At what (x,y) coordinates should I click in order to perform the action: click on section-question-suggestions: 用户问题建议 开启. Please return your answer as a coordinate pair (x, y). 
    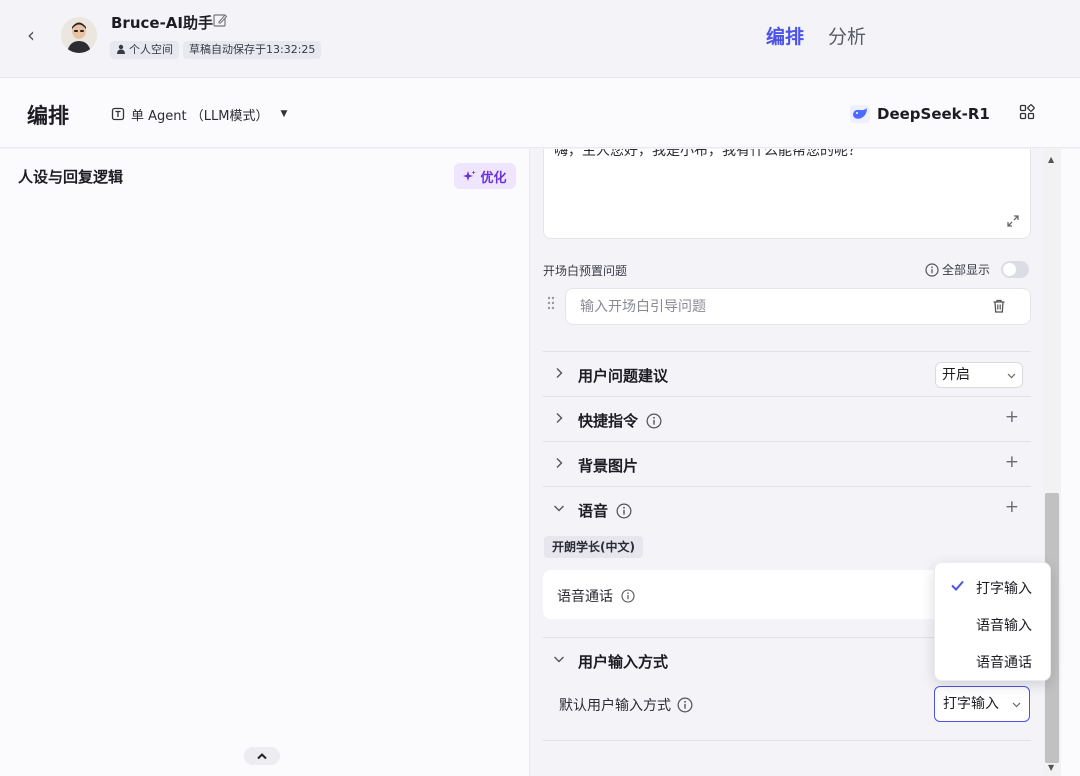
    Looking at the image, I should click on (787, 373).